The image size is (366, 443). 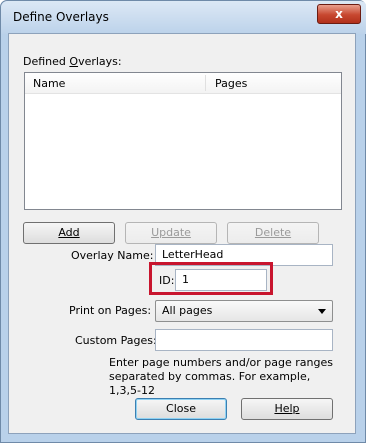 What do you see at coordinates (183, 17) in the screenshot?
I see `title-bar: Define Overlays x` at bounding box center [183, 17].